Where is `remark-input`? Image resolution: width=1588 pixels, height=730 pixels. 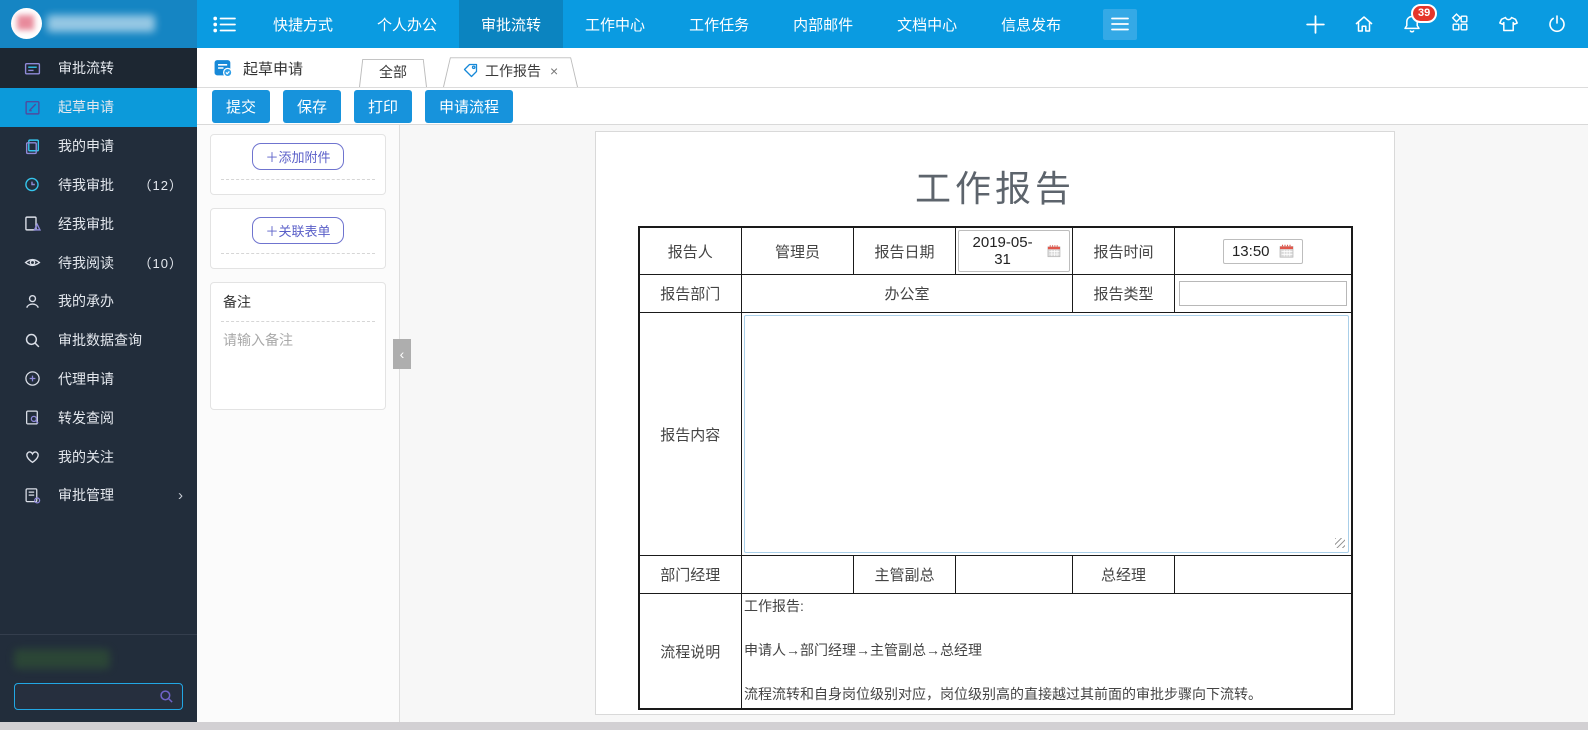
remark-input is located at coordinates (298, 347).